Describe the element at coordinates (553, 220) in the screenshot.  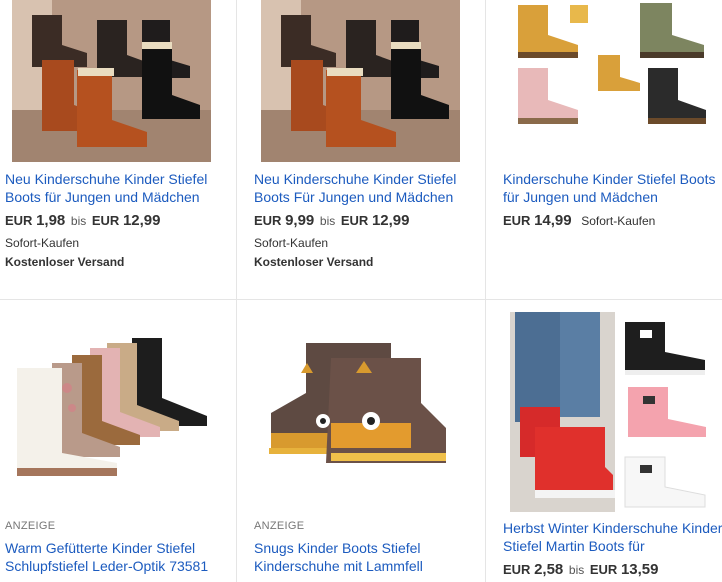
I see `price-value: 14,99` at that location.